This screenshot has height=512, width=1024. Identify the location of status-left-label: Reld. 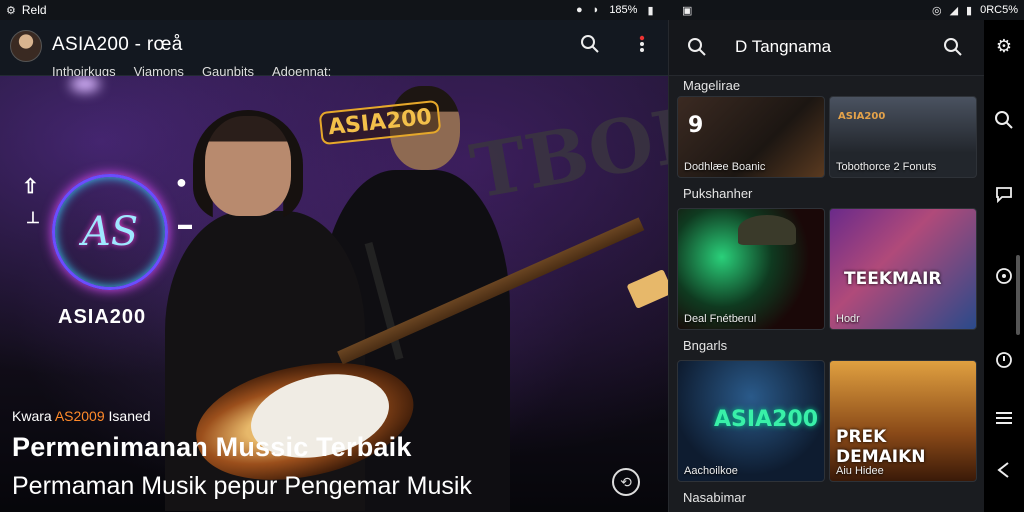
(34, 10).